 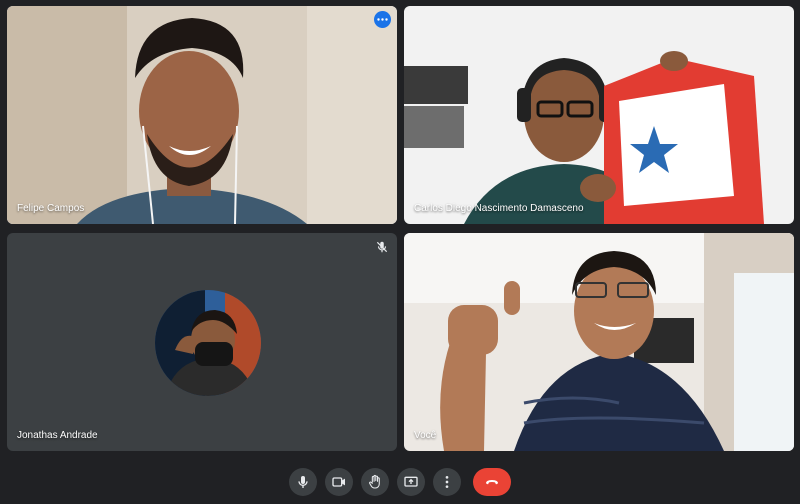 I want to click on call-controls-bar, so click(x=400, y=482).